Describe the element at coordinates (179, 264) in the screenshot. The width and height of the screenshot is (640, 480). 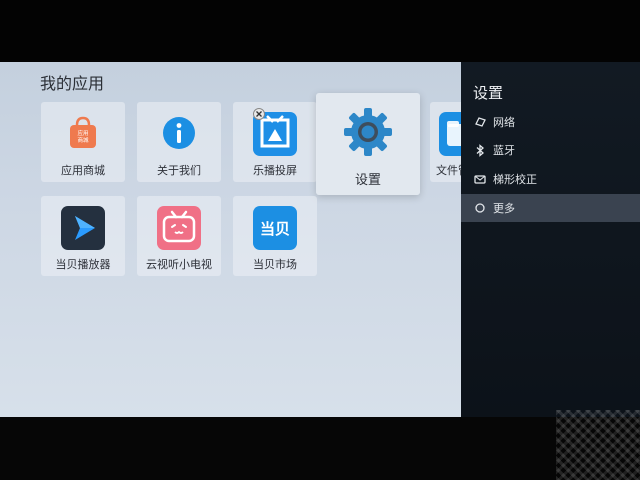
I see `app-label-bilibili: 云视听小电视` at that location.